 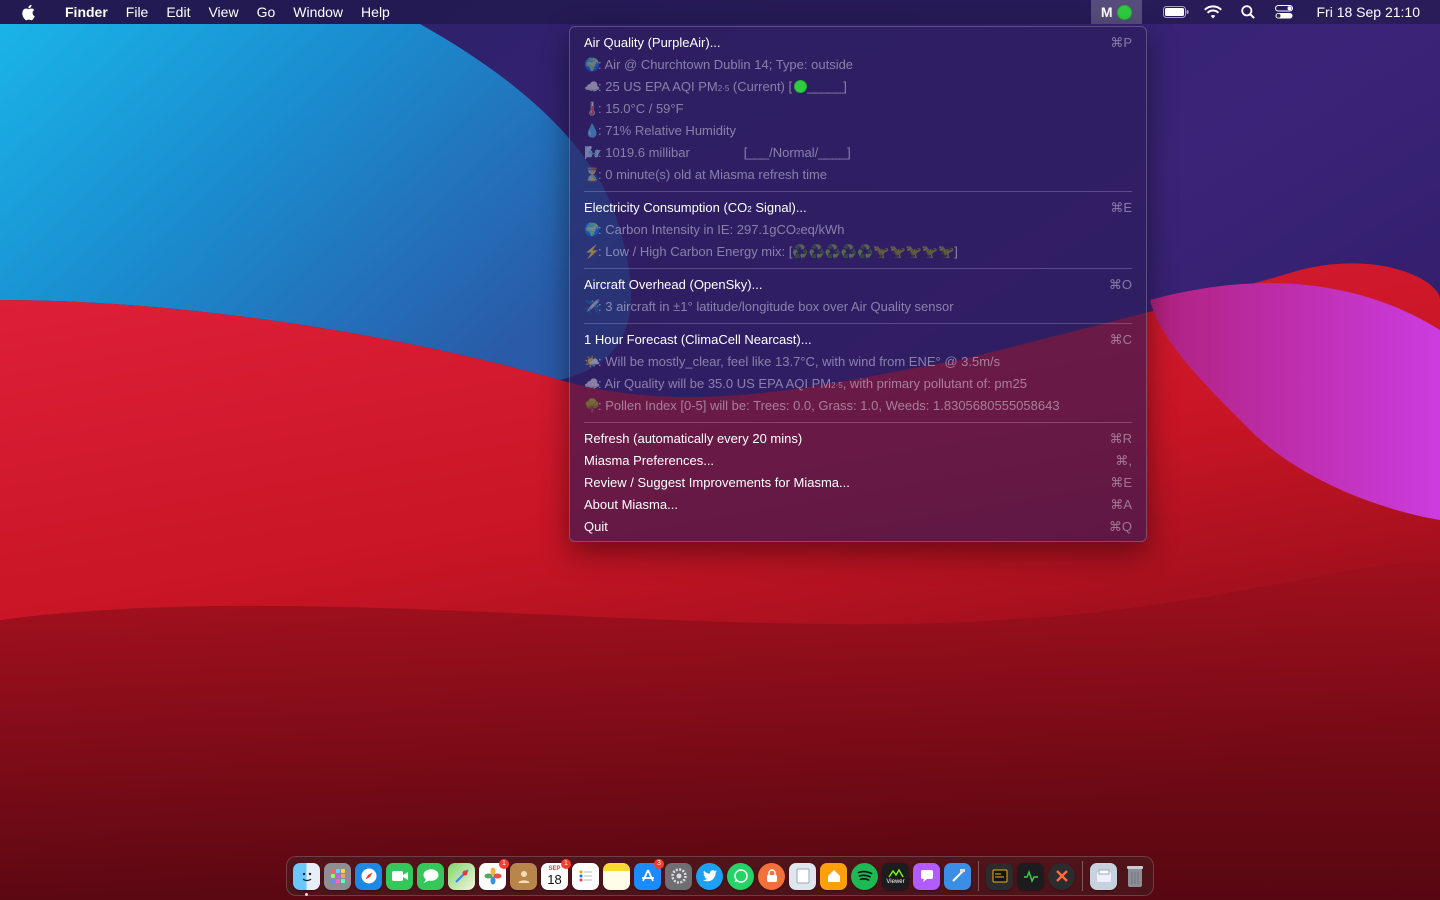 What do you see at coordinates (556, 874) in the screenshot?
I see `calendar-icon: SEP 18 1` at bounding box center [556, 874].